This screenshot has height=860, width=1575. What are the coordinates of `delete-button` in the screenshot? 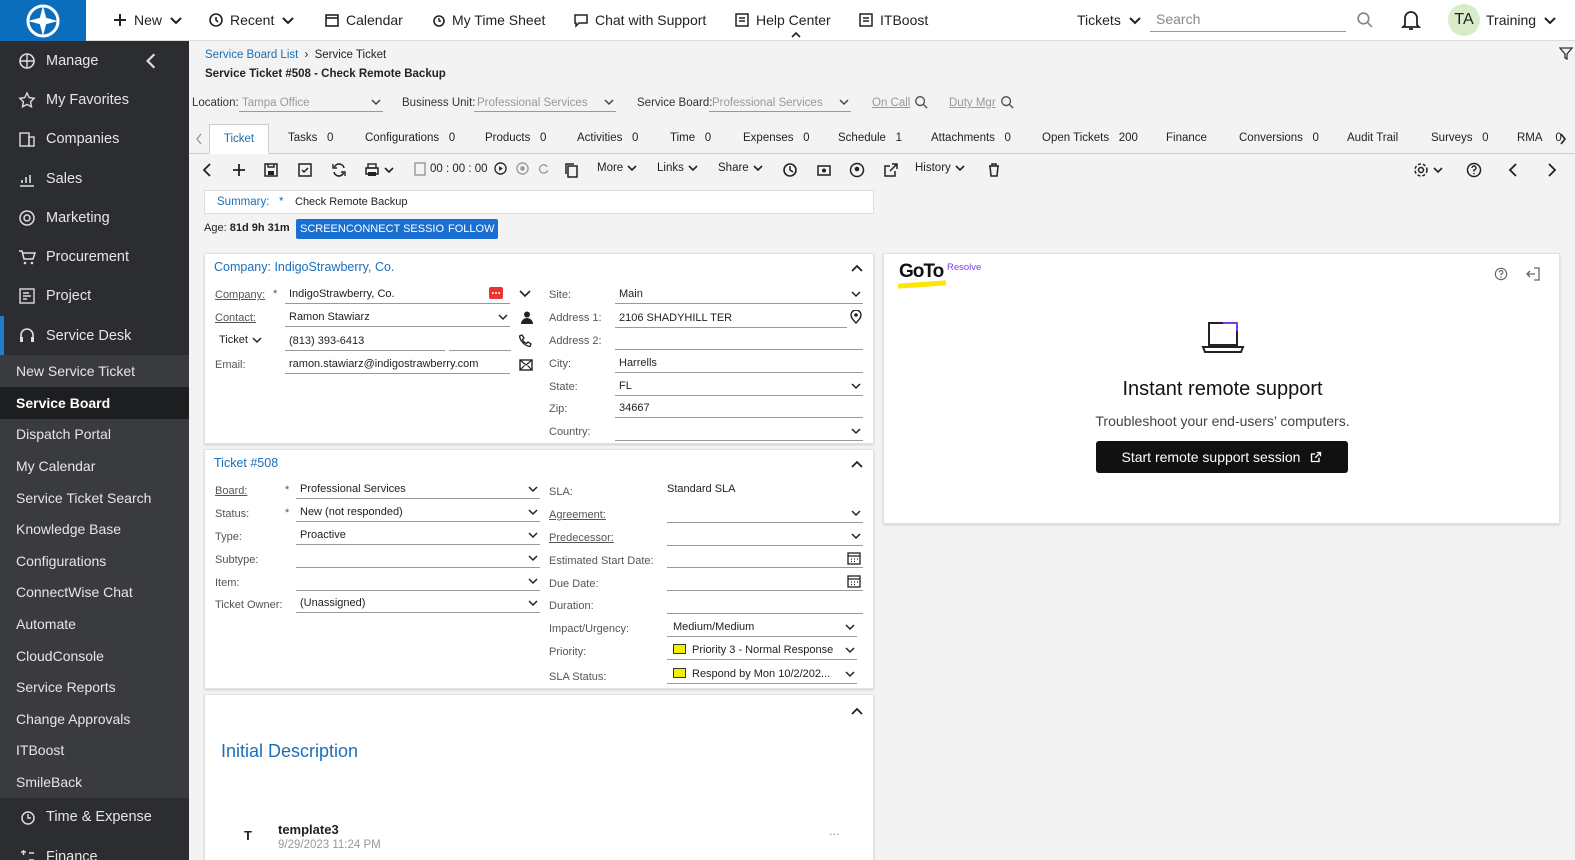 It's located at (994, 170).